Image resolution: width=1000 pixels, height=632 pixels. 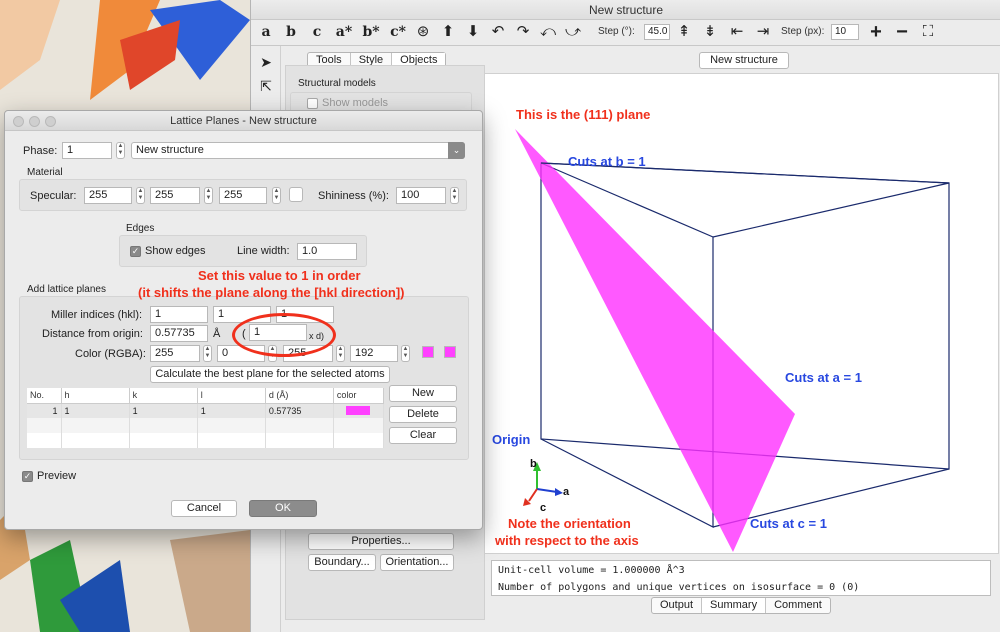 I want to click on translate-right-icon: ⇥, so click(x=763, y=32).